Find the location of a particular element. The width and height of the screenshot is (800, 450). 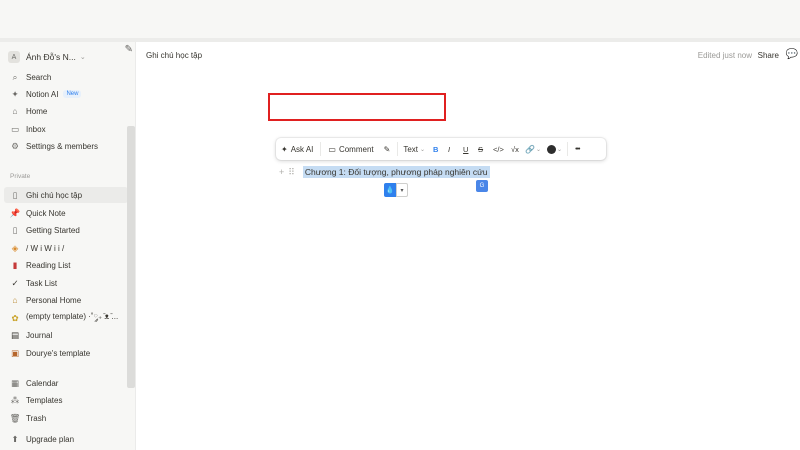

code-button: </> is located at coordinates (497, 149).